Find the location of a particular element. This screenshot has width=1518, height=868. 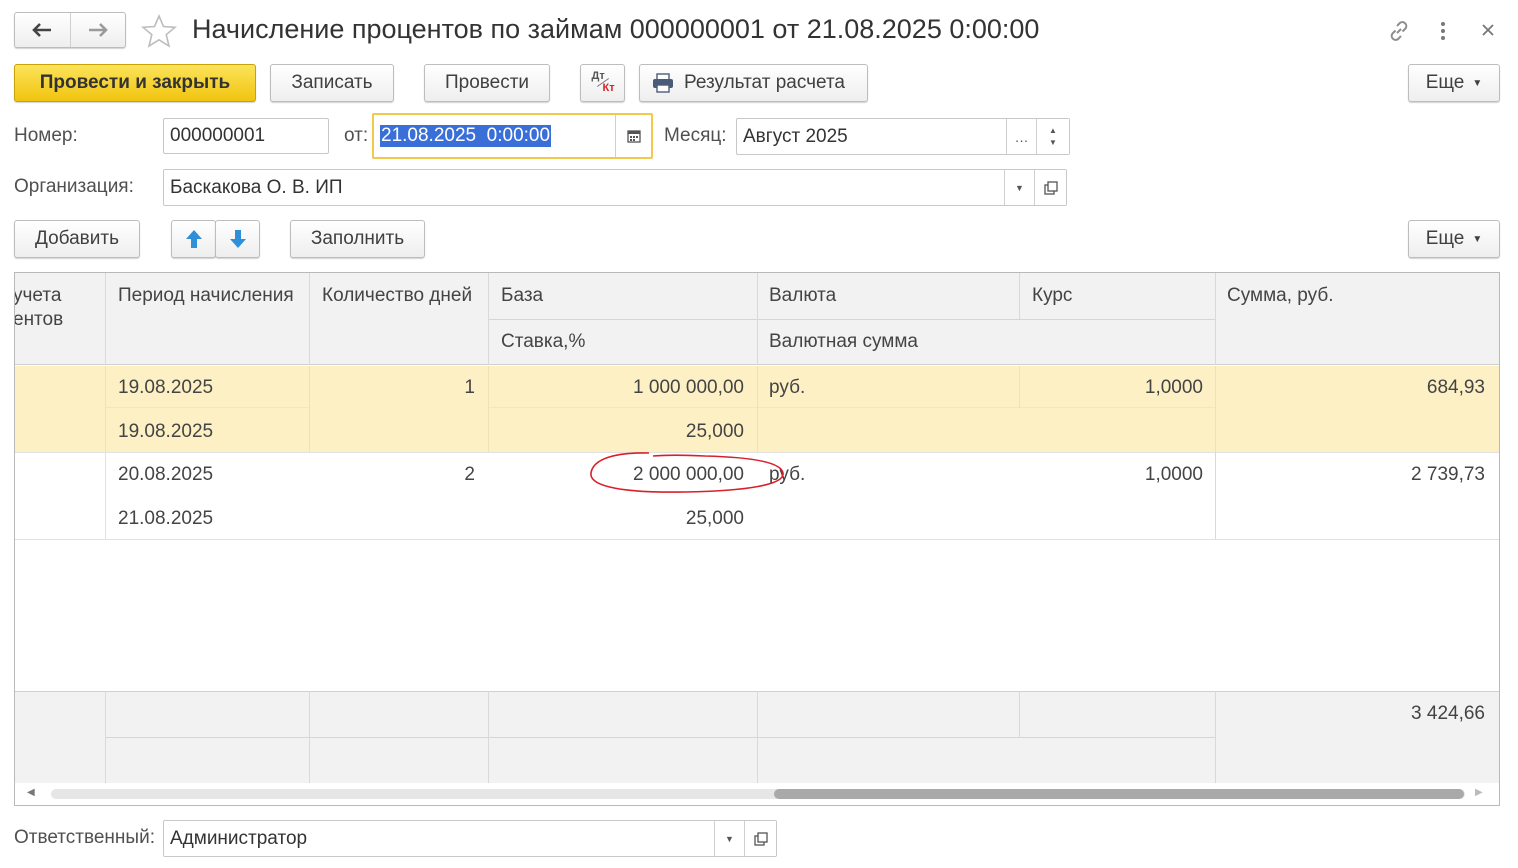

back-button is located at coordinates (42, 30).